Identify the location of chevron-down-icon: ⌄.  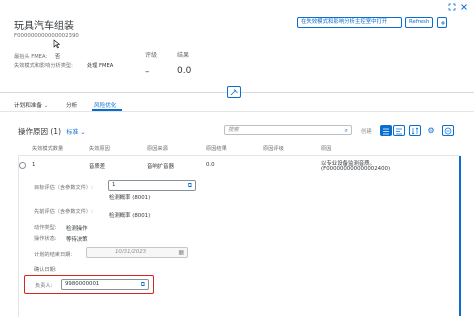
(45, 106).